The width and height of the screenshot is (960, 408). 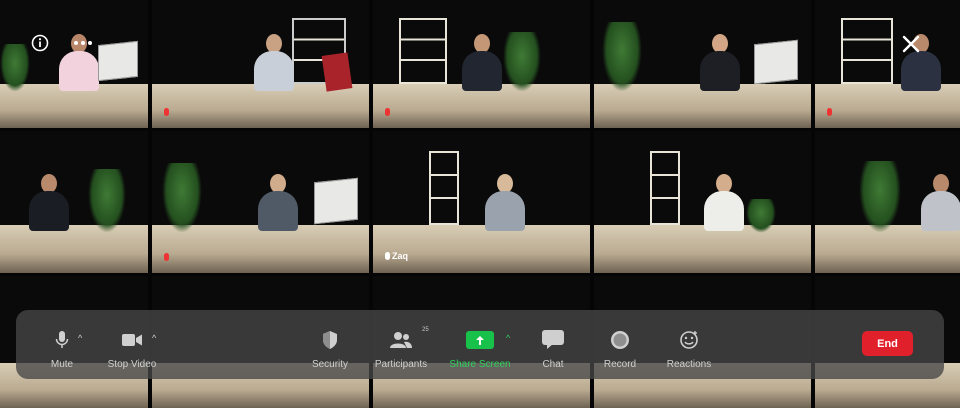 I want to click on participant-tile: Zaq, so click(x=481, y=202).